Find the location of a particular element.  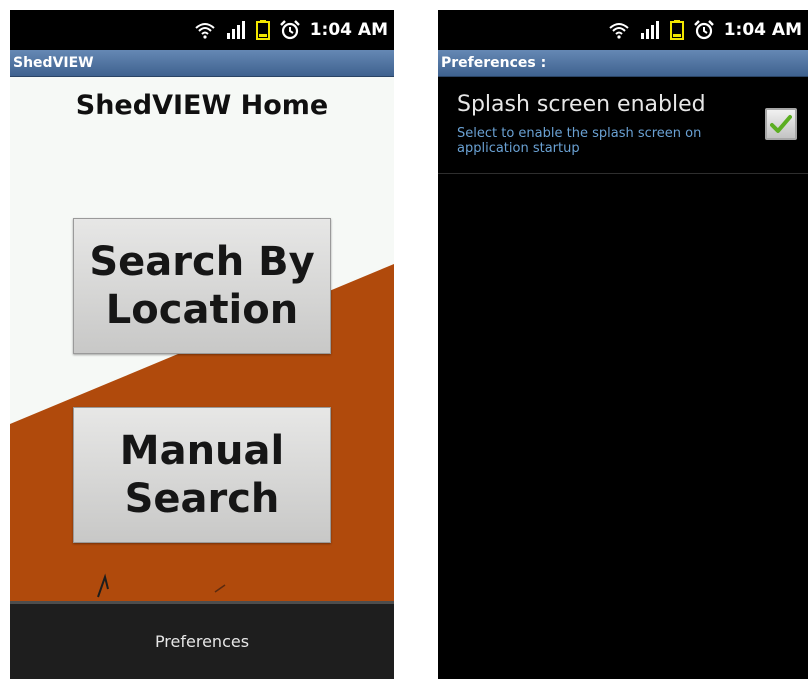

preference-title: Splash screen enabled is located at coordinates (581, 104).